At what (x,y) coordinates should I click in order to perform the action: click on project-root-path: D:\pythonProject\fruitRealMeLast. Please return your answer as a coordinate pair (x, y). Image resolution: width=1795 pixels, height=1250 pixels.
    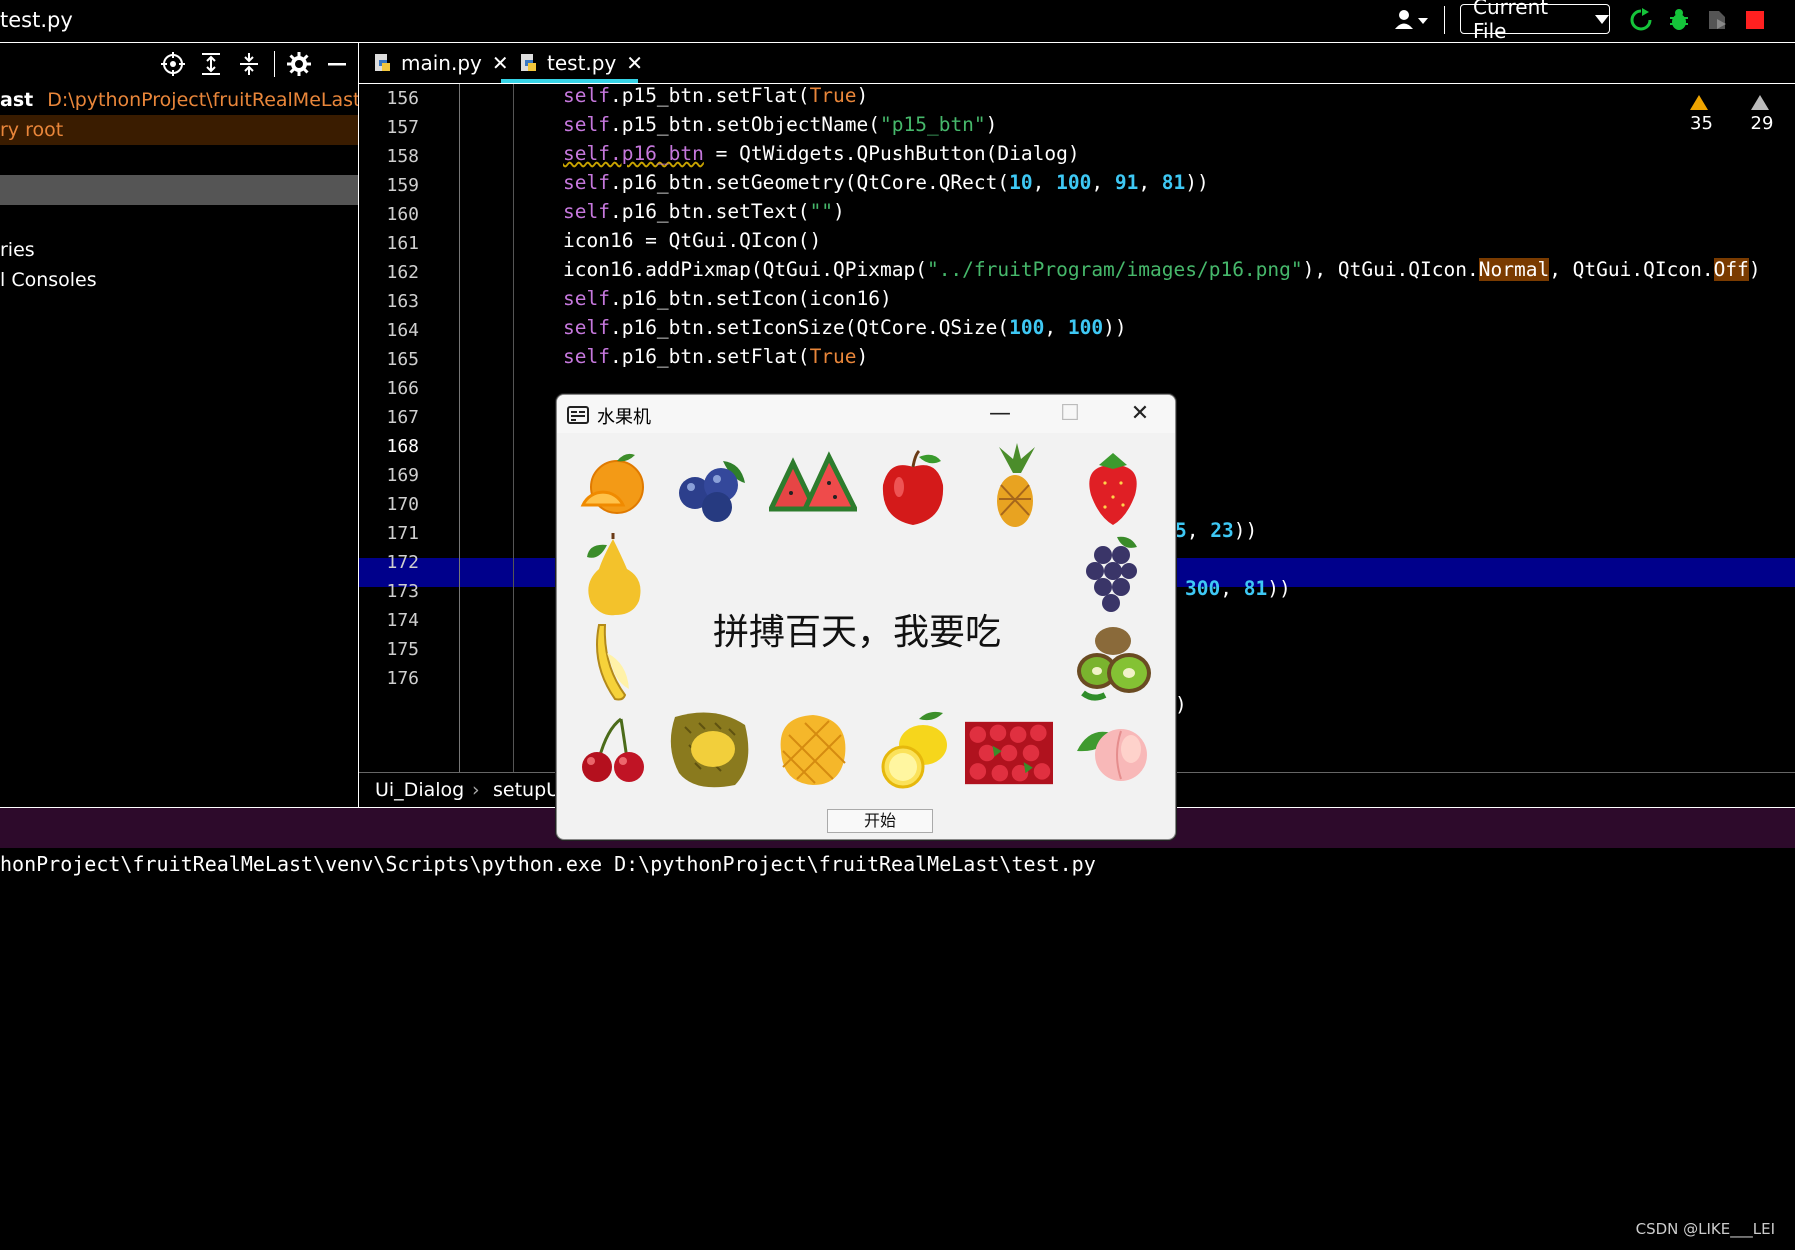
    Looking at the image, I should click on (202, 100).